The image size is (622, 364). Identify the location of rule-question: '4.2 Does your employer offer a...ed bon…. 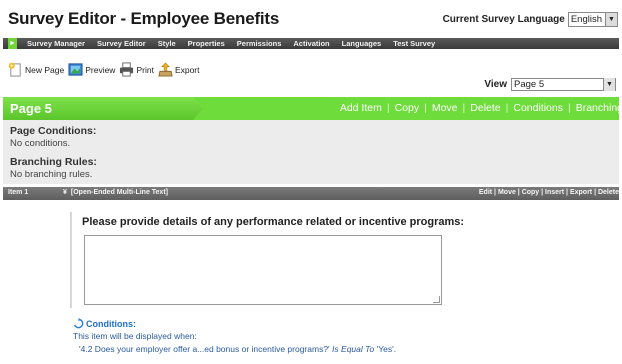
(204, 349).